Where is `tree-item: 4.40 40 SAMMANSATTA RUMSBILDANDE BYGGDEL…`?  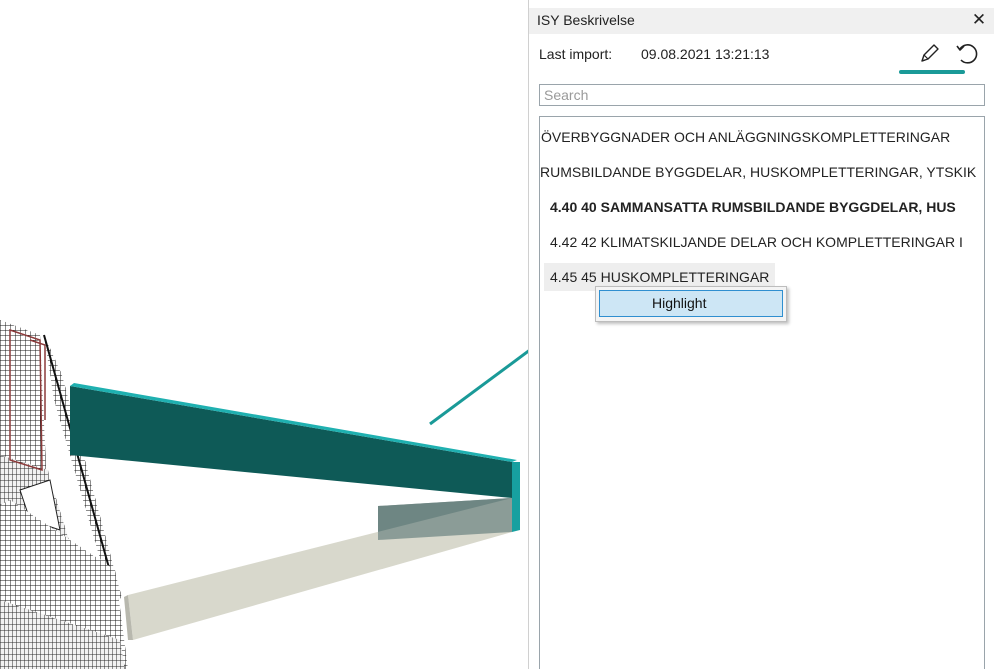 tree-item: 4.40 40 SAMMANSATTA RUMSBILDANDE BYGGDEL… is located at coordinates (753, 207).